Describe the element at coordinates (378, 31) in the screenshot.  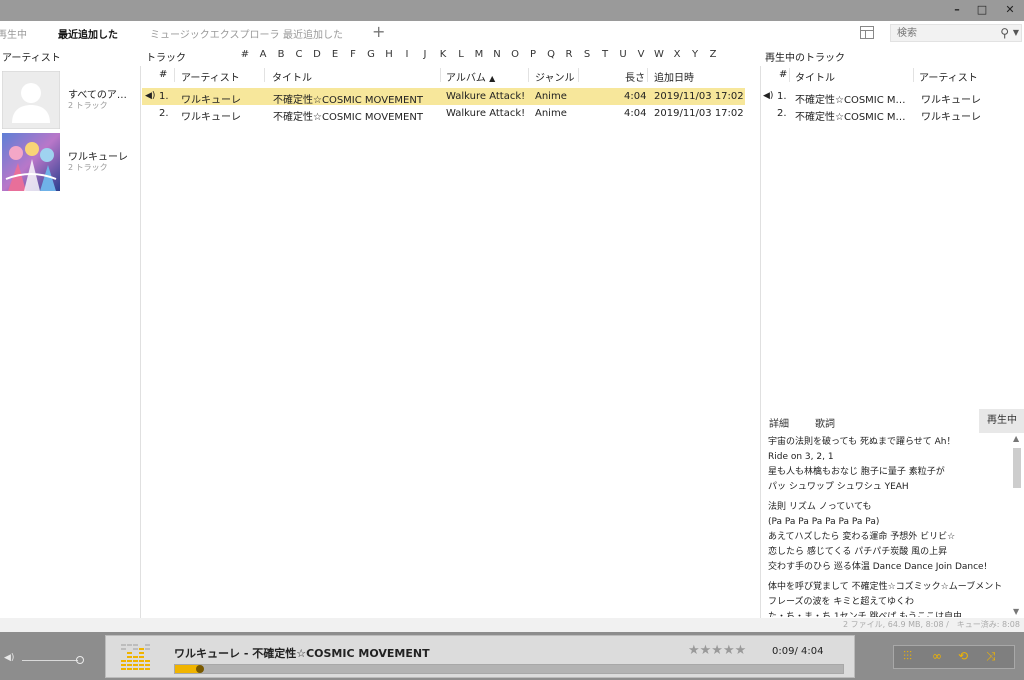
I see `add-tab-button: +` at that location.